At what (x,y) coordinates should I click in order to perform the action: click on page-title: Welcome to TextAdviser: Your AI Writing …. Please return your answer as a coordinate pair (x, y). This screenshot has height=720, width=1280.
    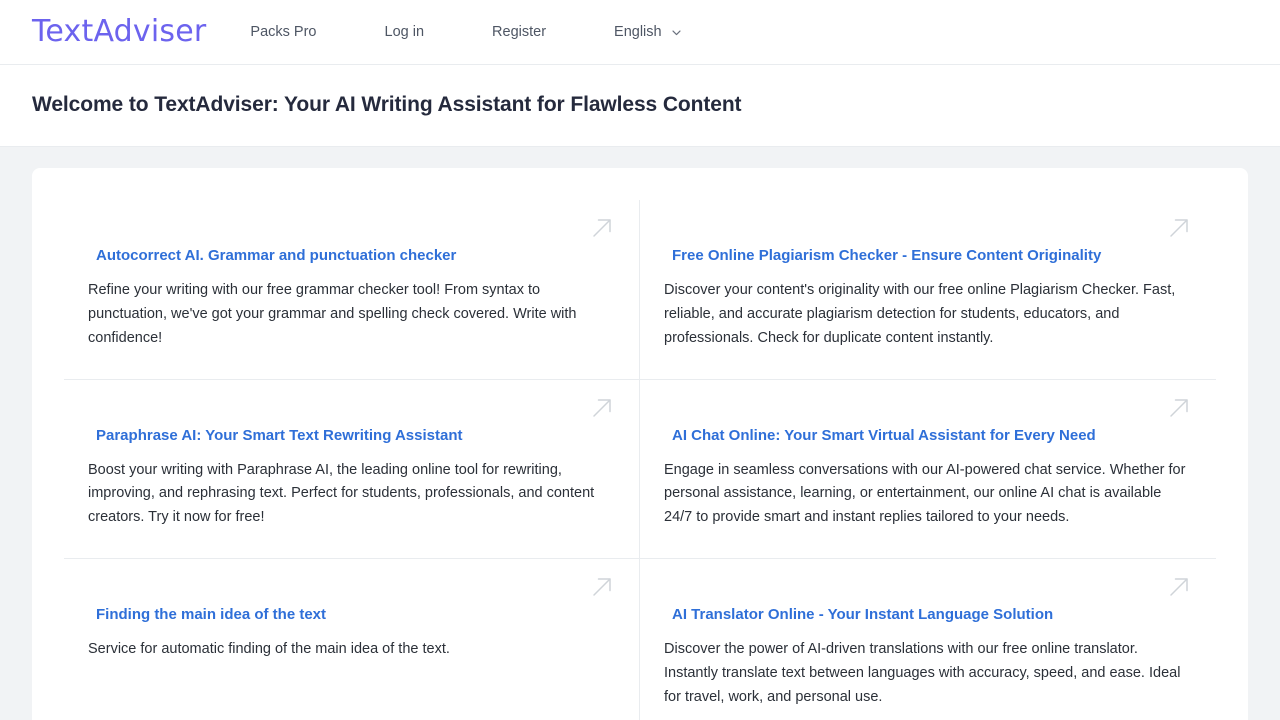
    Looking at the image, I should click on (387, 104).